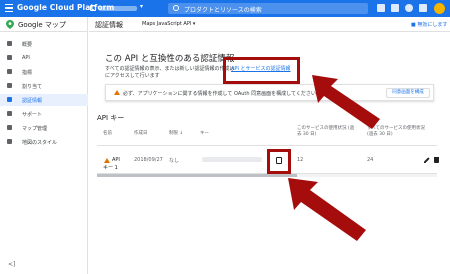 The width and height of the screenshot is (450, 274). I want to click on configure-consent-button: 同意画面を構成, so click(408, 93).